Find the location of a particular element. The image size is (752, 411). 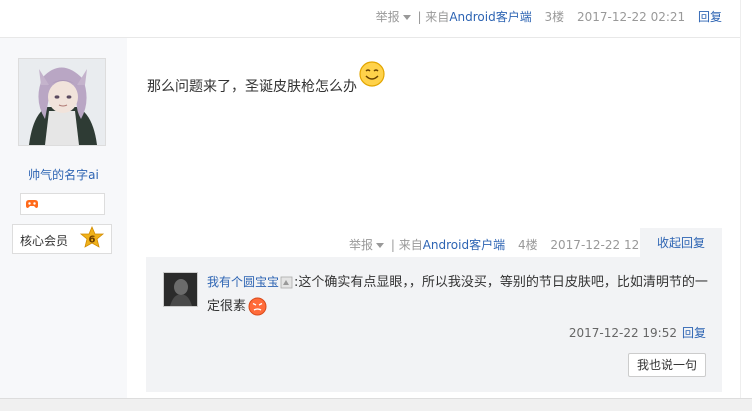

member-badge: 核心会员 6 is located at coordinates (62, 239).